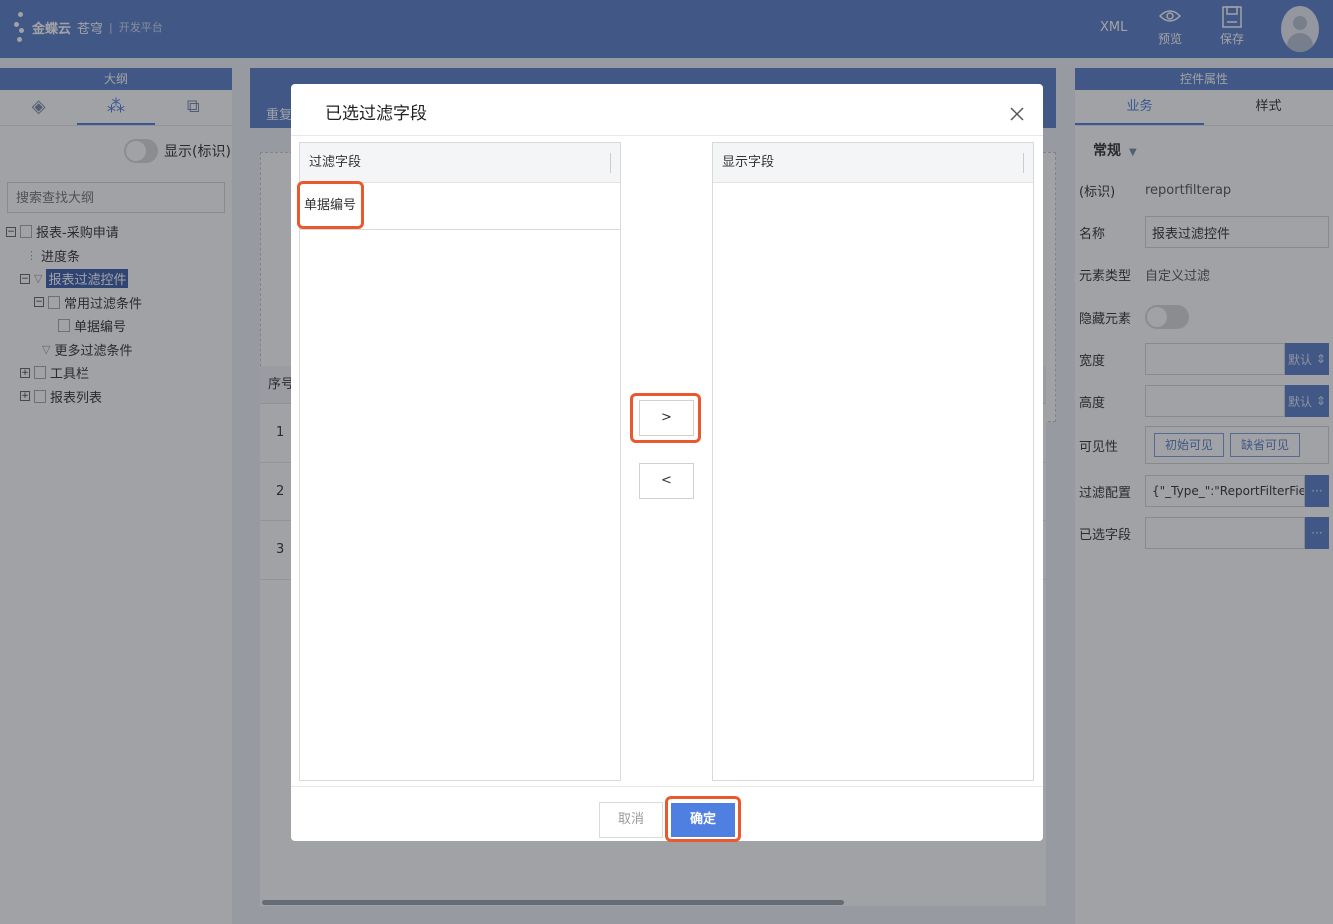  What do you see at coordinates (666, 481) in the screenshot?
I see `move-left-button: <` at bounding box center [666, 481].